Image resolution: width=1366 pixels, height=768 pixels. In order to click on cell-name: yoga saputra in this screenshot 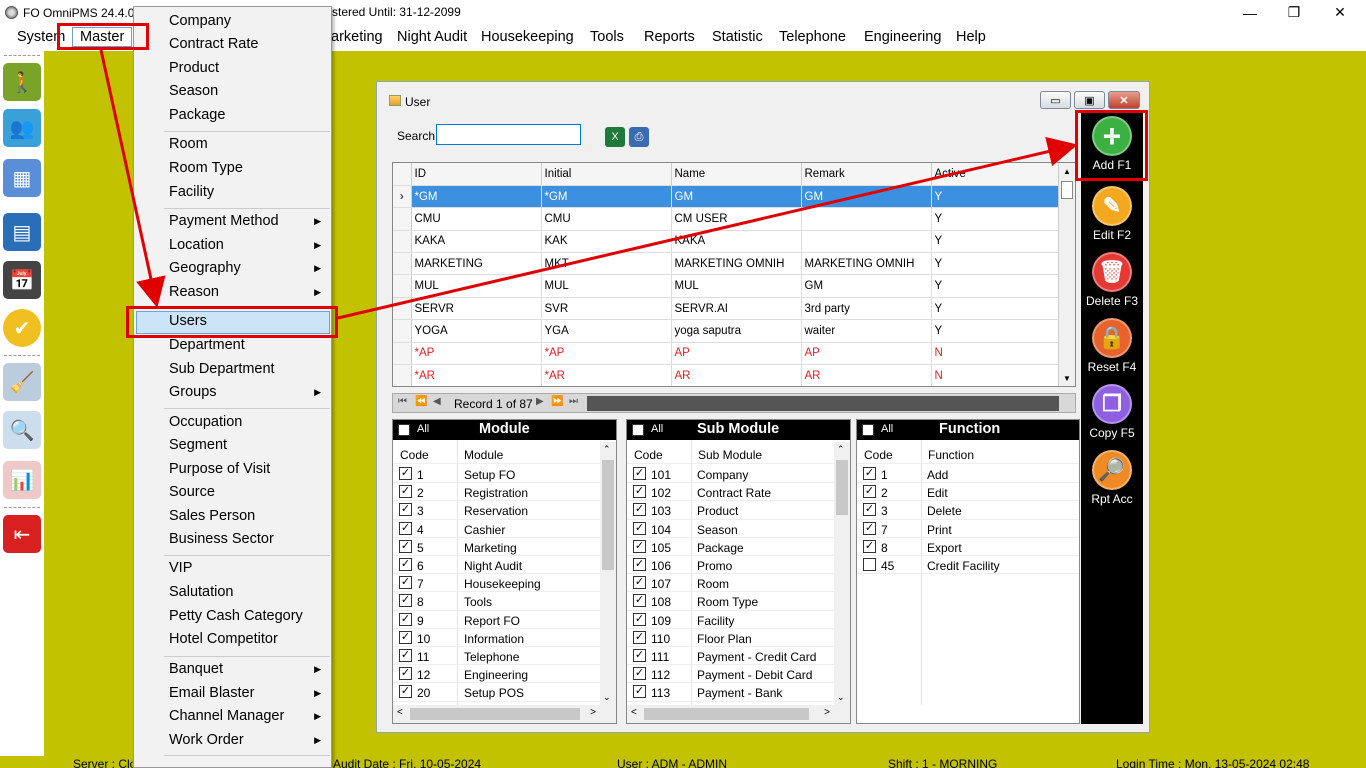, I will do `click(736, 331)`.